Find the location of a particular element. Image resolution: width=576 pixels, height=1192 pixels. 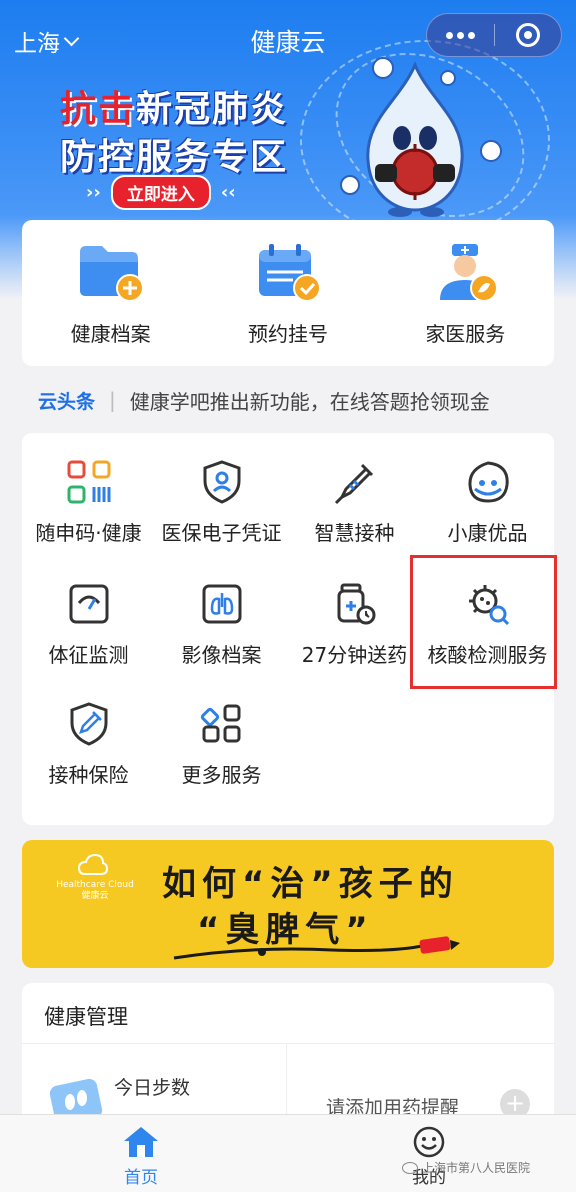

watermark: 上海市第八人民医院 is located at coordinates (466, 1167).